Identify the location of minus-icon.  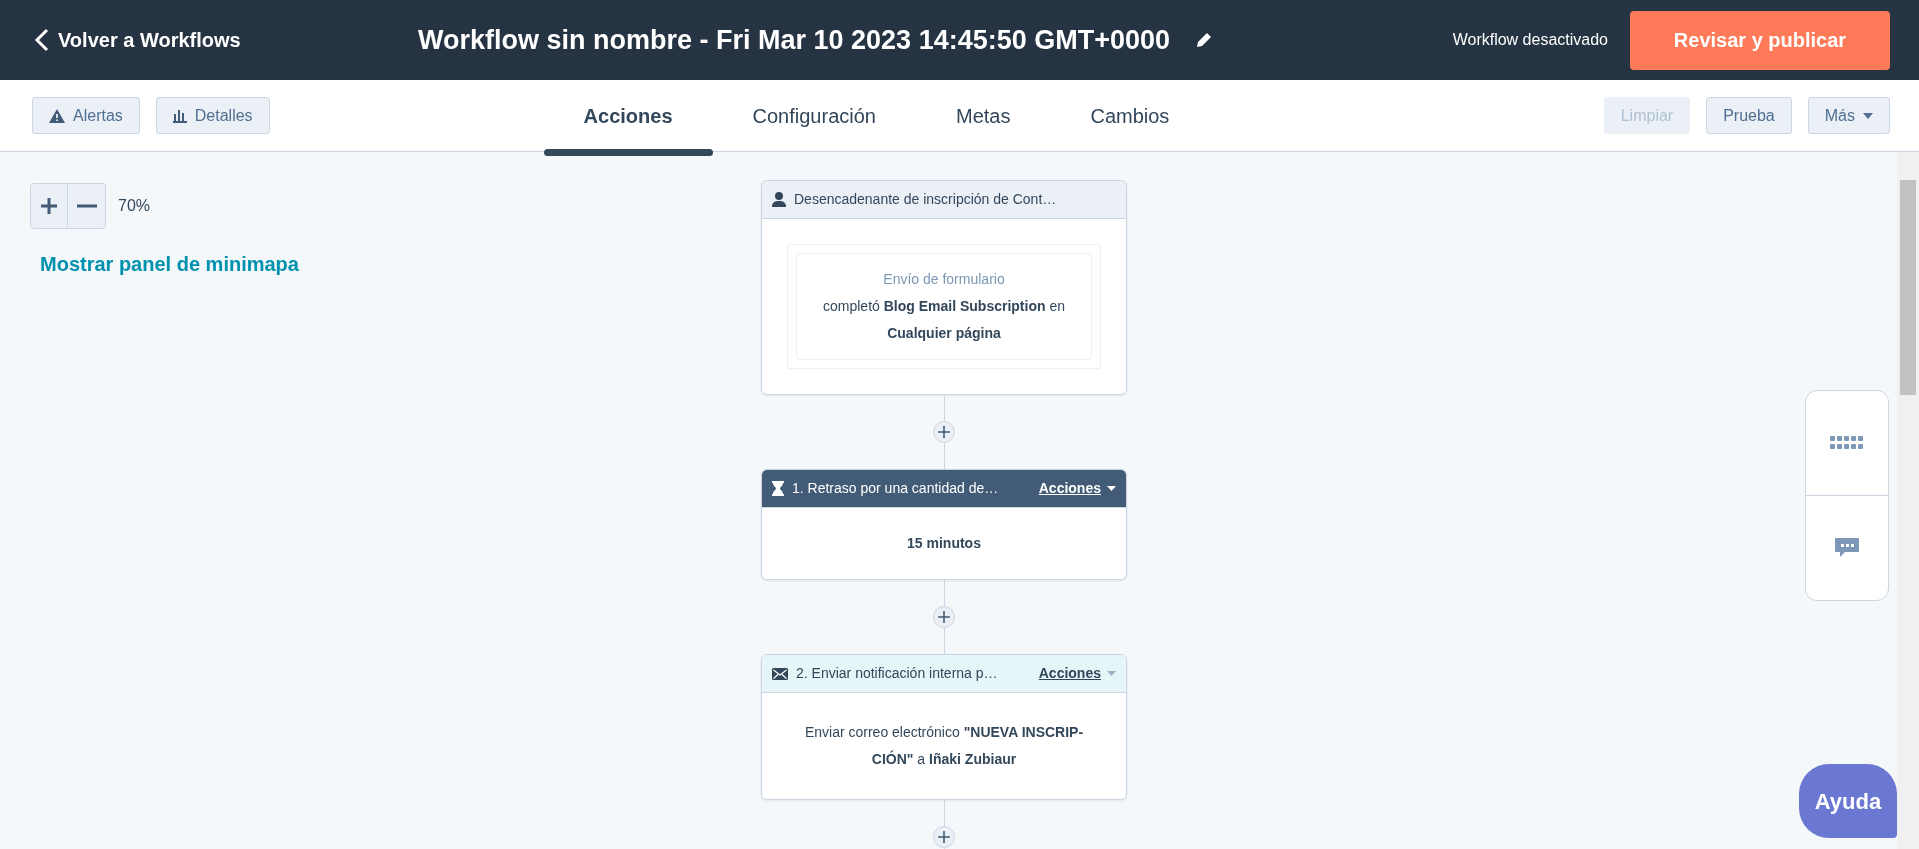
(86, 206).